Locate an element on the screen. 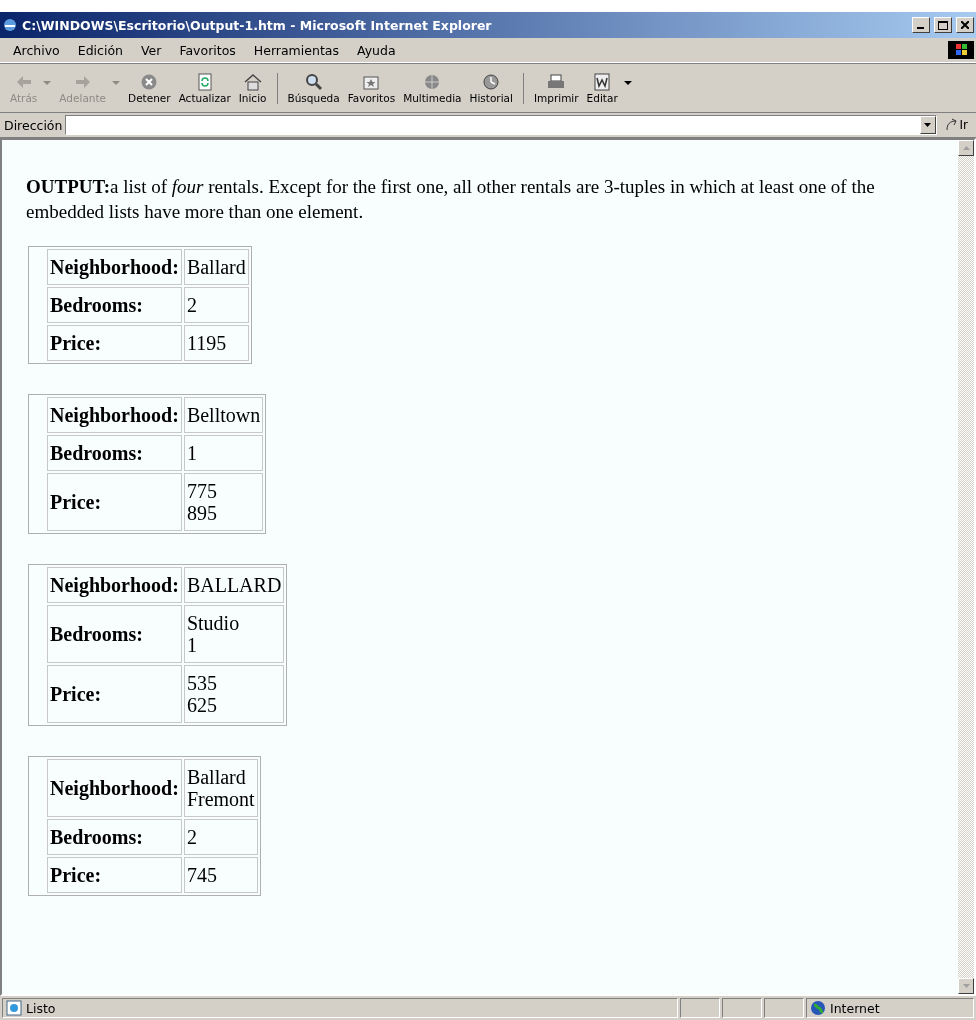 This screenshot has width=976, height=1020. menu-item: Ver is located at coordinates (151, 50).